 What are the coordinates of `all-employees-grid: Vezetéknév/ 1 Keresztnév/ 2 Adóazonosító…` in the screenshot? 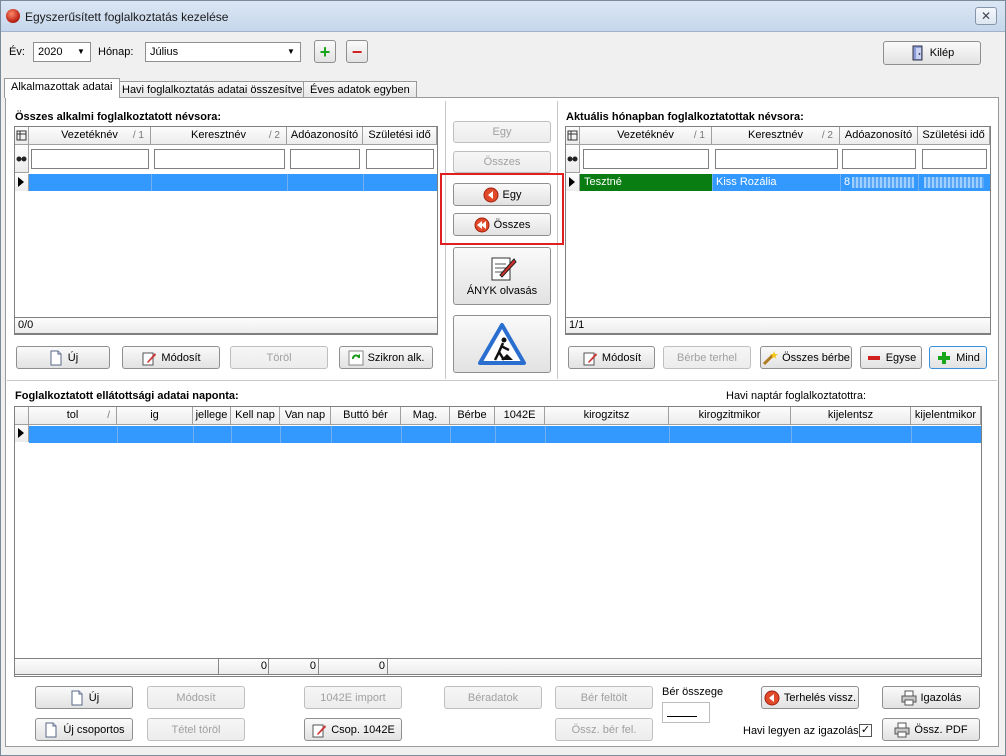 It's located at (226, 230).